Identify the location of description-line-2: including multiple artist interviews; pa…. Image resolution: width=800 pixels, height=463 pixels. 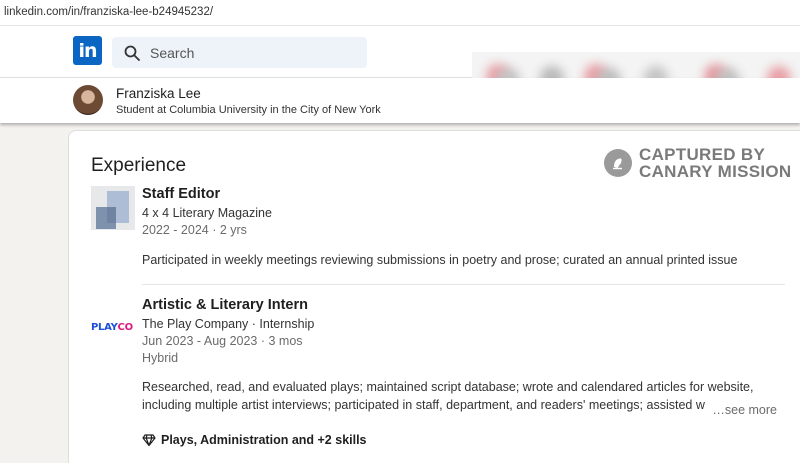
(423, 405).